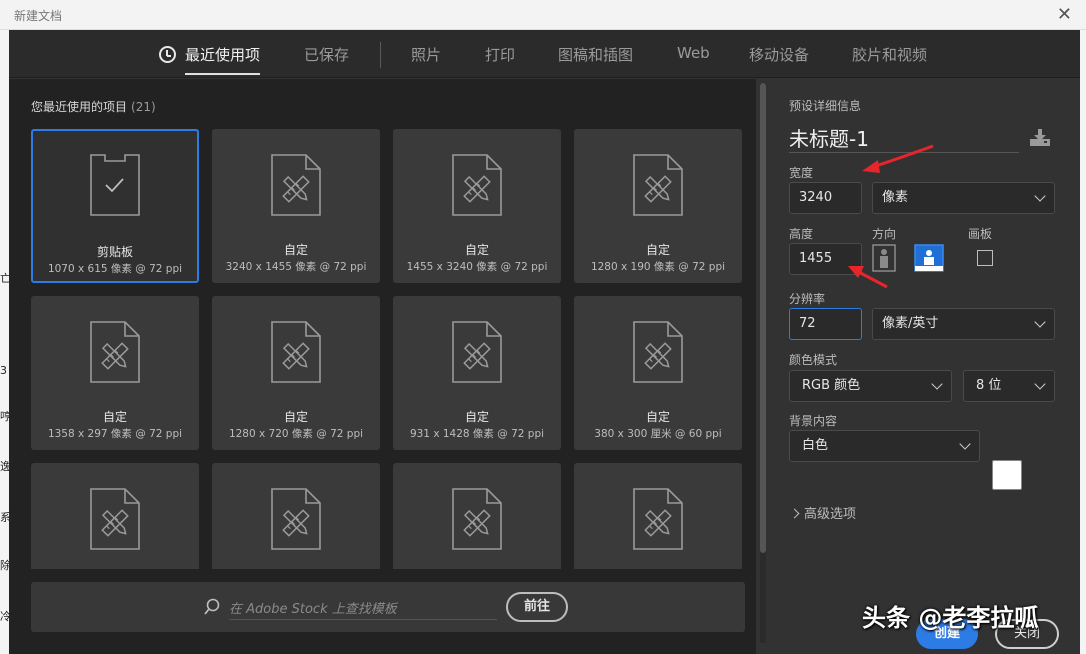  I want to click on width-input: 3240, so click(825, 198).